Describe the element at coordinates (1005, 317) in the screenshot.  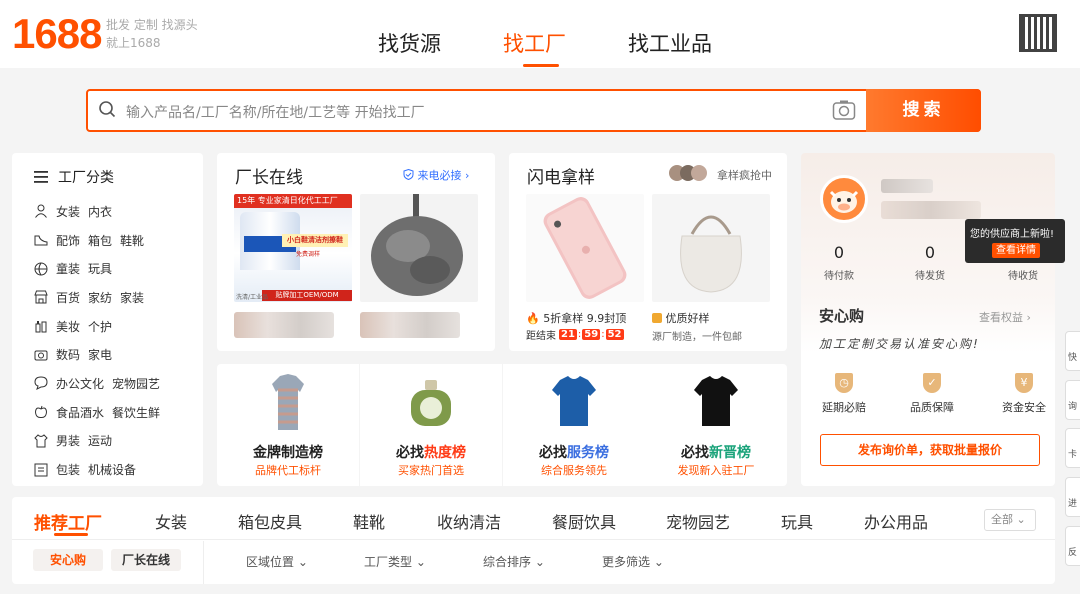
I see `anxin-link: 查看权益 ›` at that location.